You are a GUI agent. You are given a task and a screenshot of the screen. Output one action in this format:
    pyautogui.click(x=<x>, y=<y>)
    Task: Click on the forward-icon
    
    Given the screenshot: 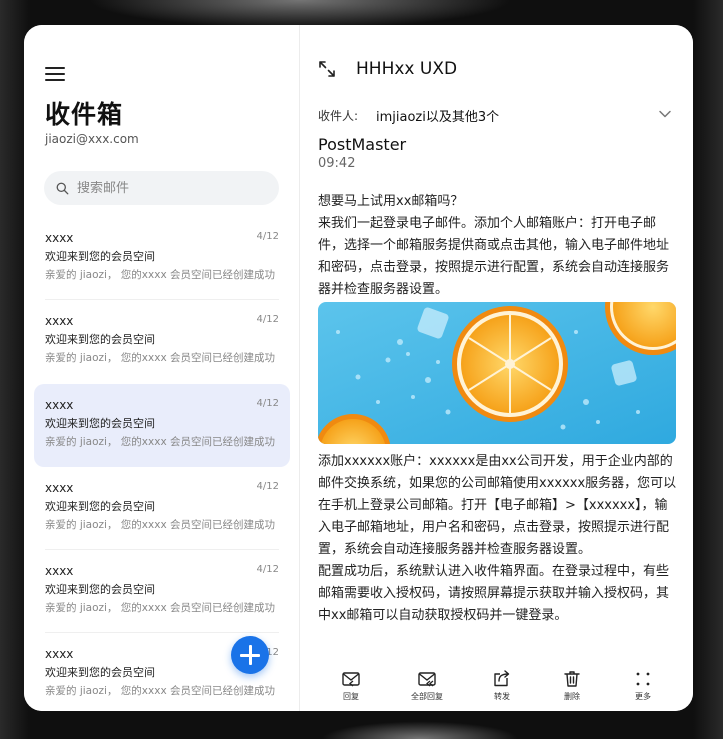 What is the action you would take?
    pyautogui.click(x=502, y=678)
    